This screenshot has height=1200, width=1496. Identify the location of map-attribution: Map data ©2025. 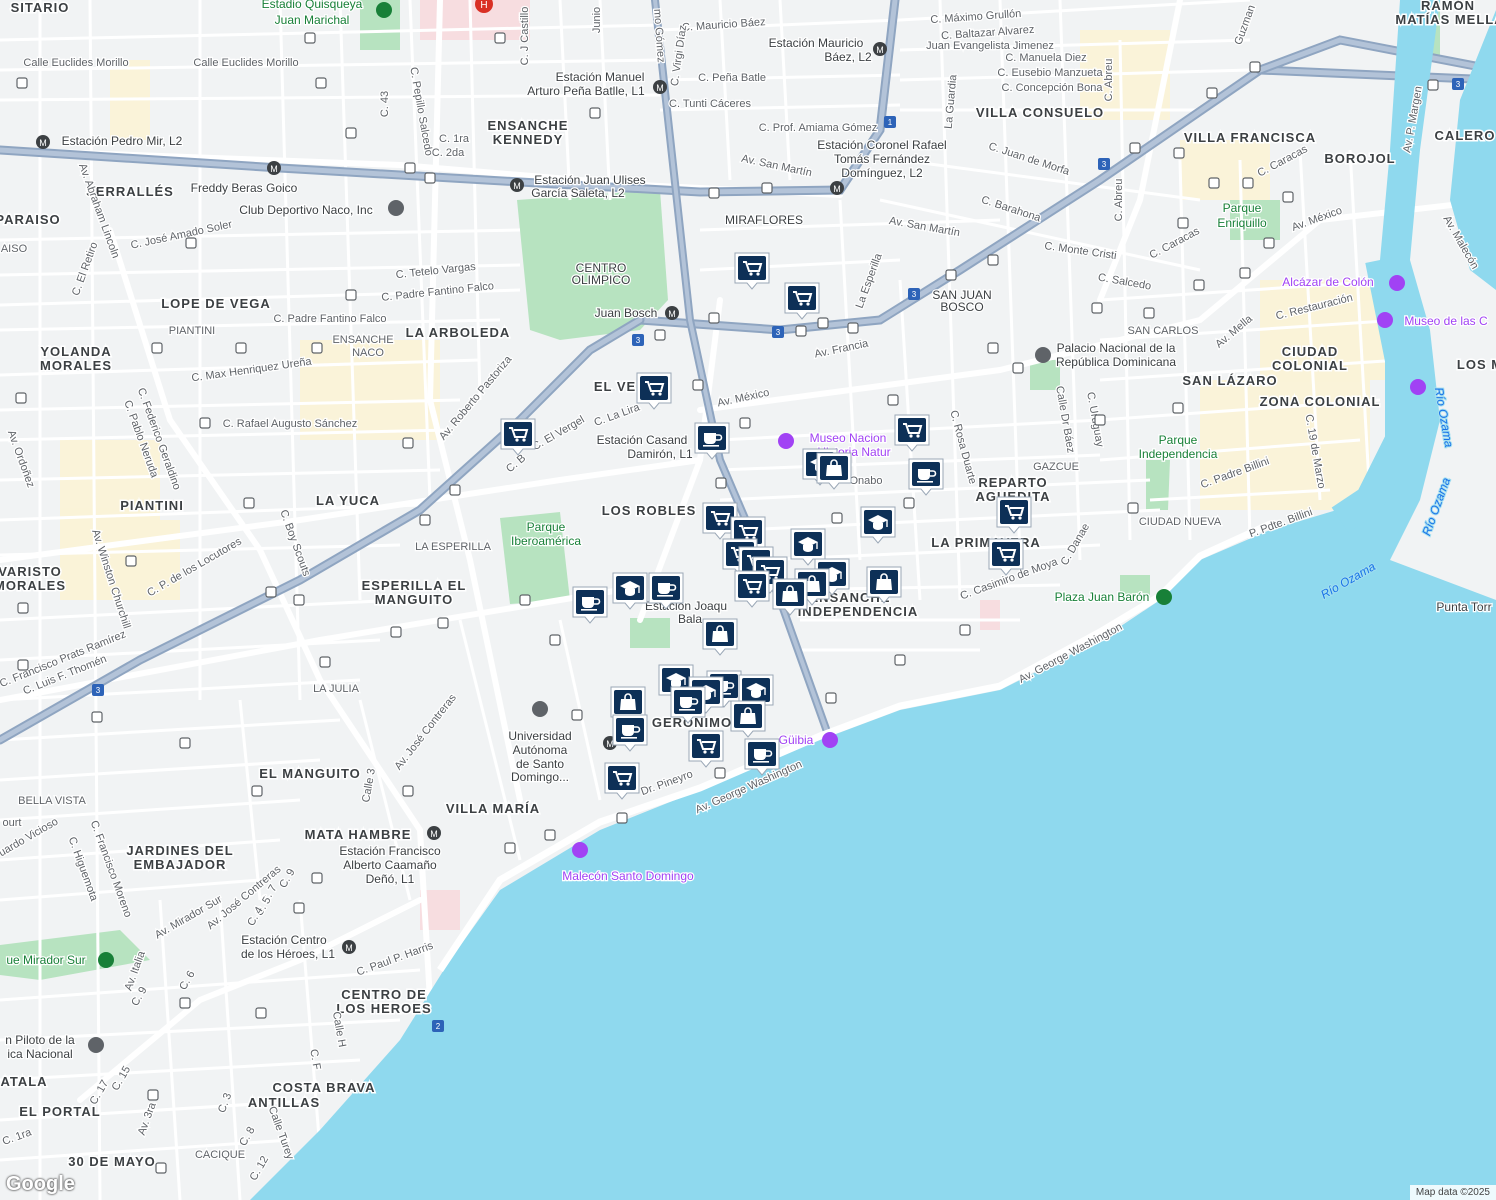
(1452, 1192).